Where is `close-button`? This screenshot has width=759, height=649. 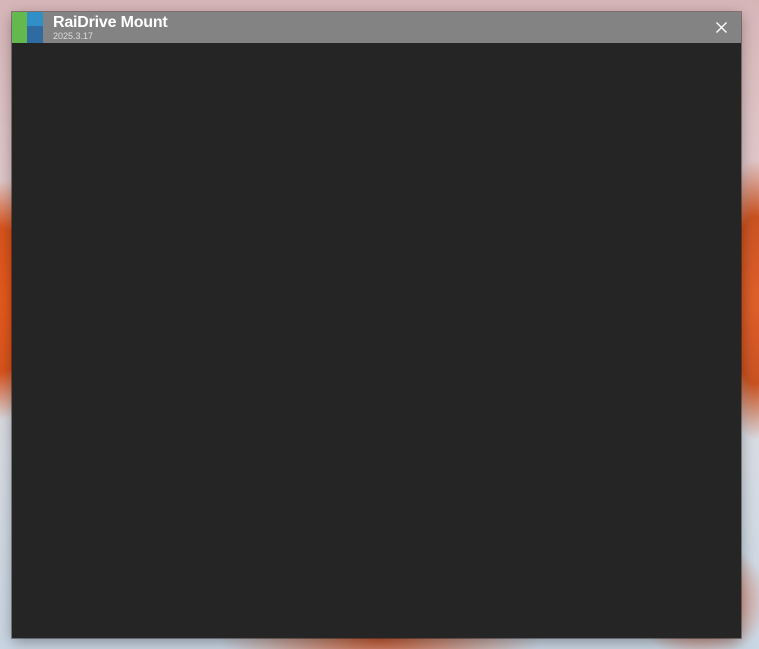
close-button is located at coordinates (721, 27).